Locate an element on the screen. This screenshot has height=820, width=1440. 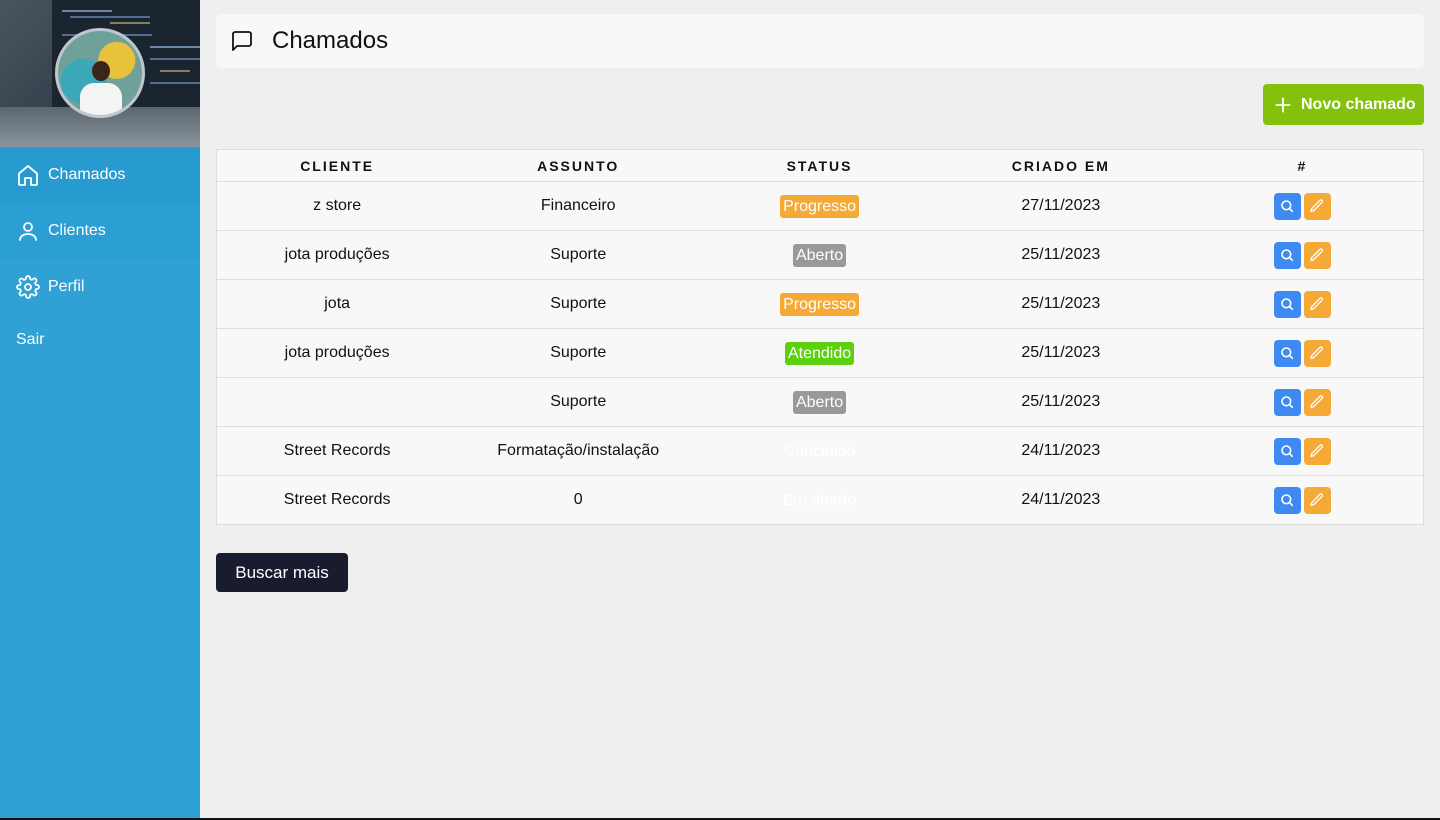
sidebar-banner is located at coordinates (100, 73).